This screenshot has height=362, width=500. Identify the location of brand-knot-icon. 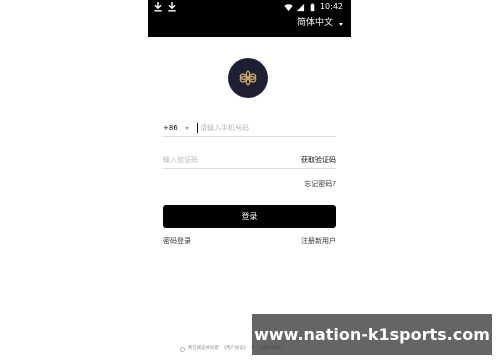
(248, 78).